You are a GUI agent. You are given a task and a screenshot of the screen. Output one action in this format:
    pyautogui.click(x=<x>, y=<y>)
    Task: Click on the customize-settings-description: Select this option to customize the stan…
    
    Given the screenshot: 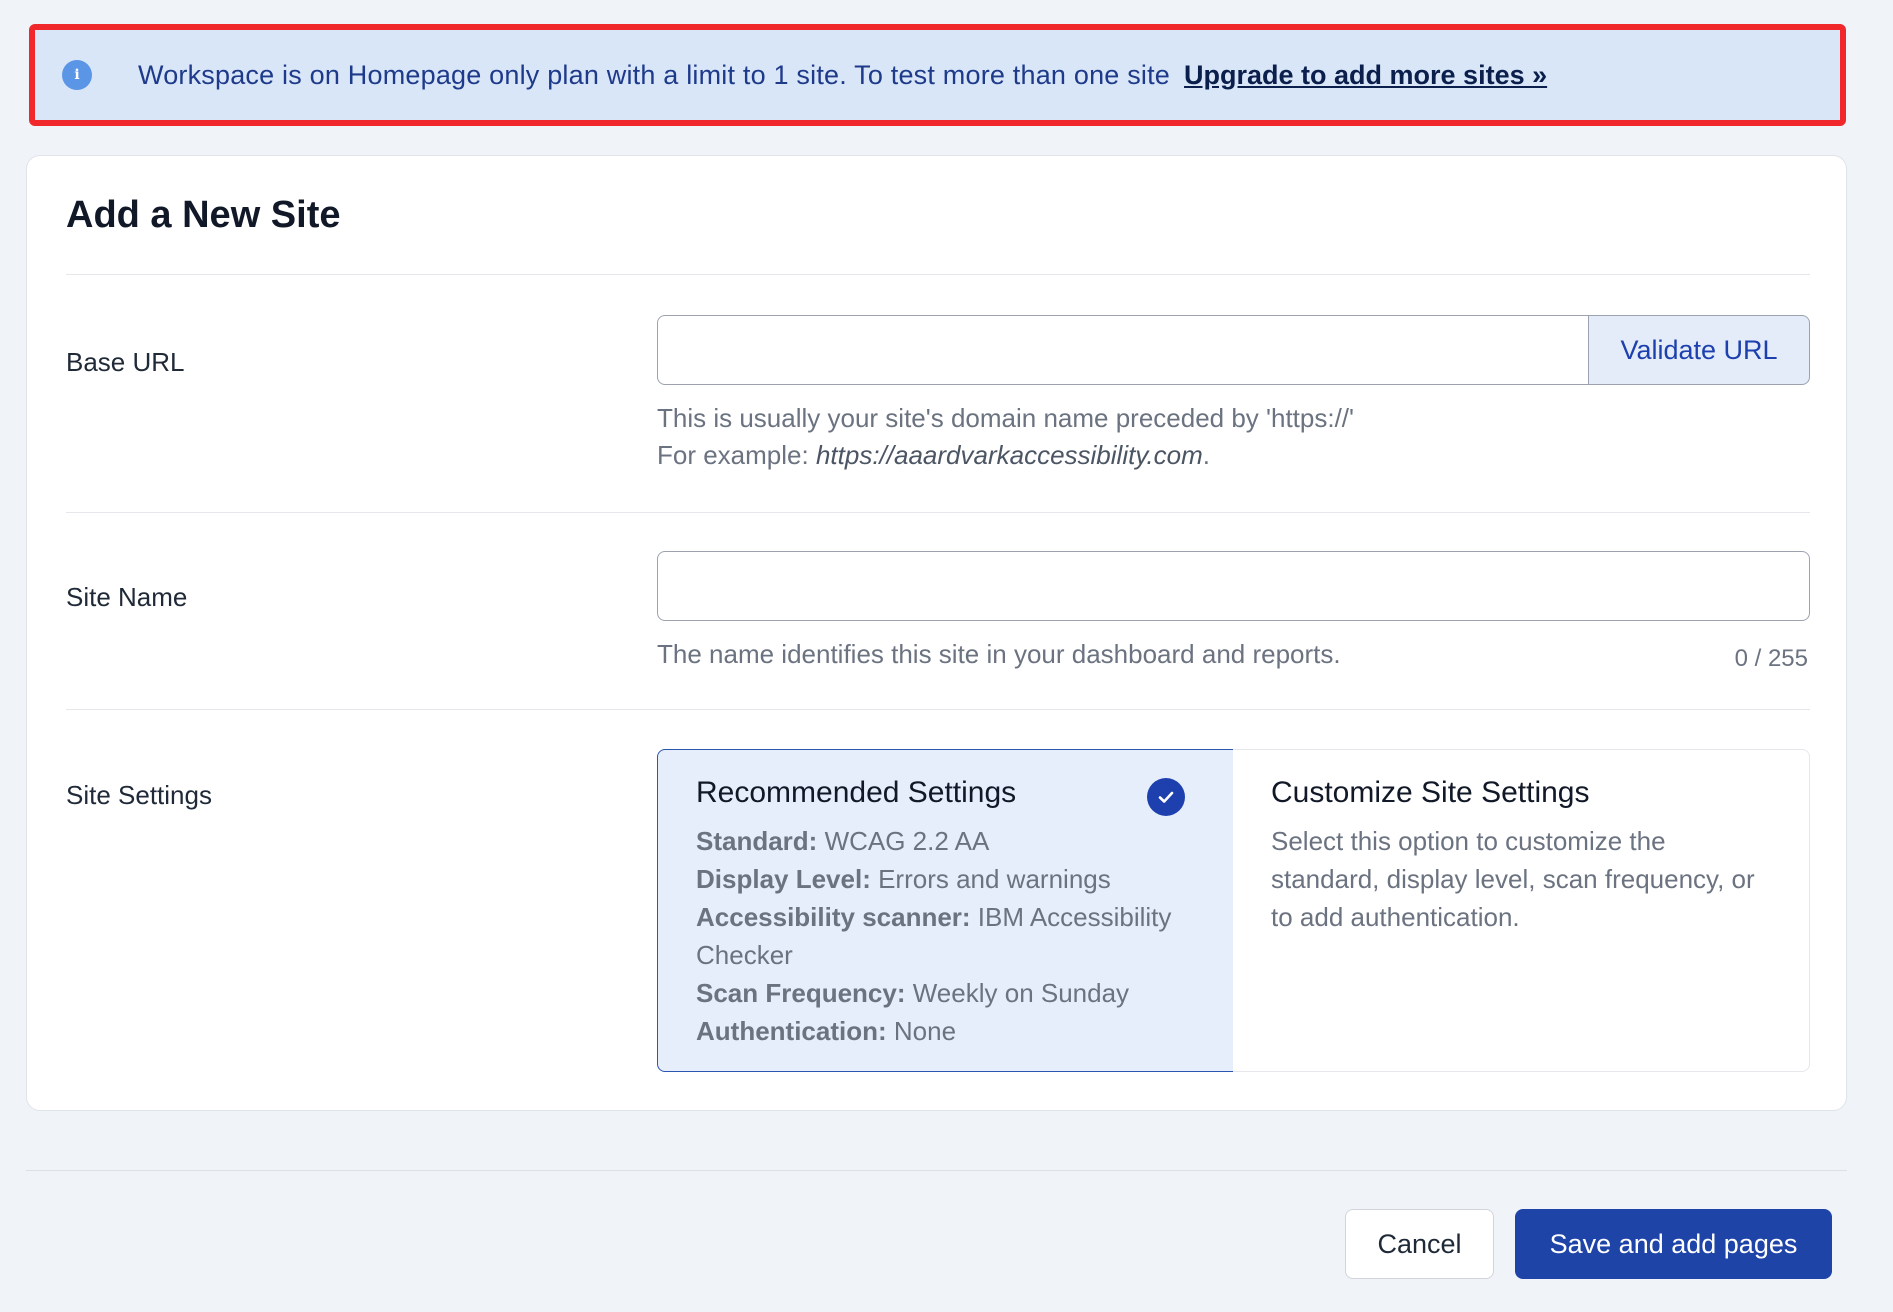 What is the action you would take?
    pyautogui.click(x=1513, y=879)
    